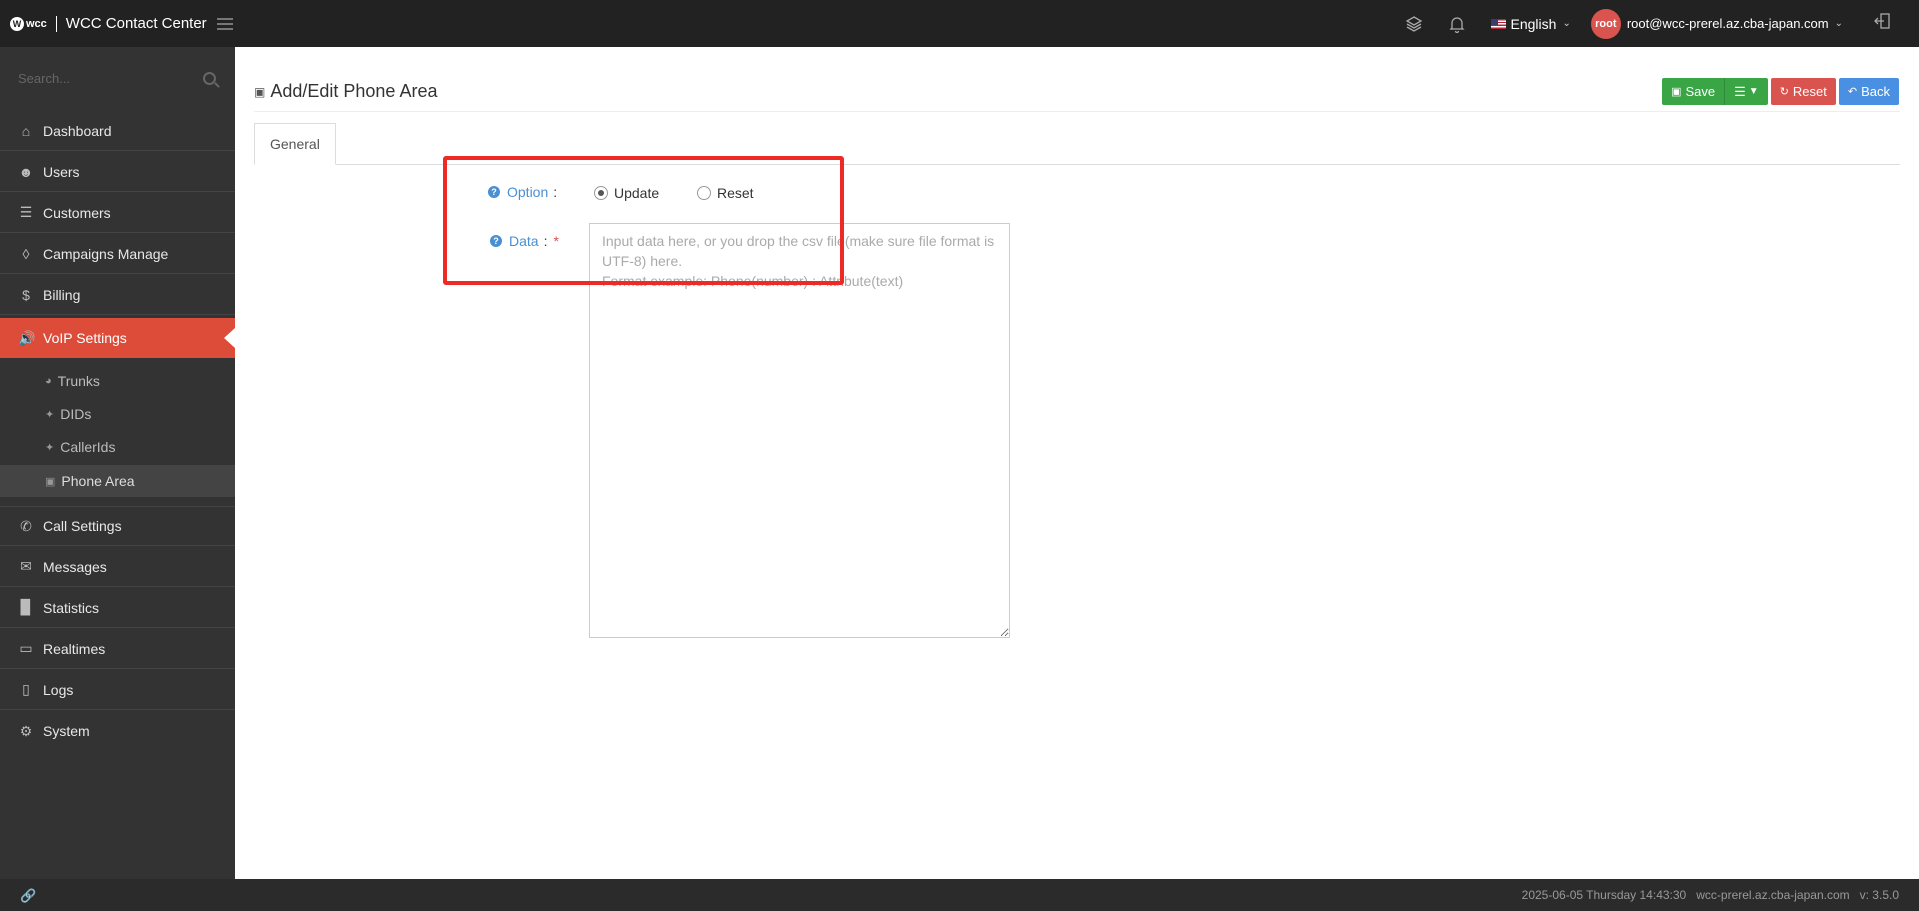 The width and height of the screenshot is (1919, 911). I want to click on footer-host: wcc-prerel.az.cba-japan.com, so click(1773, 895).